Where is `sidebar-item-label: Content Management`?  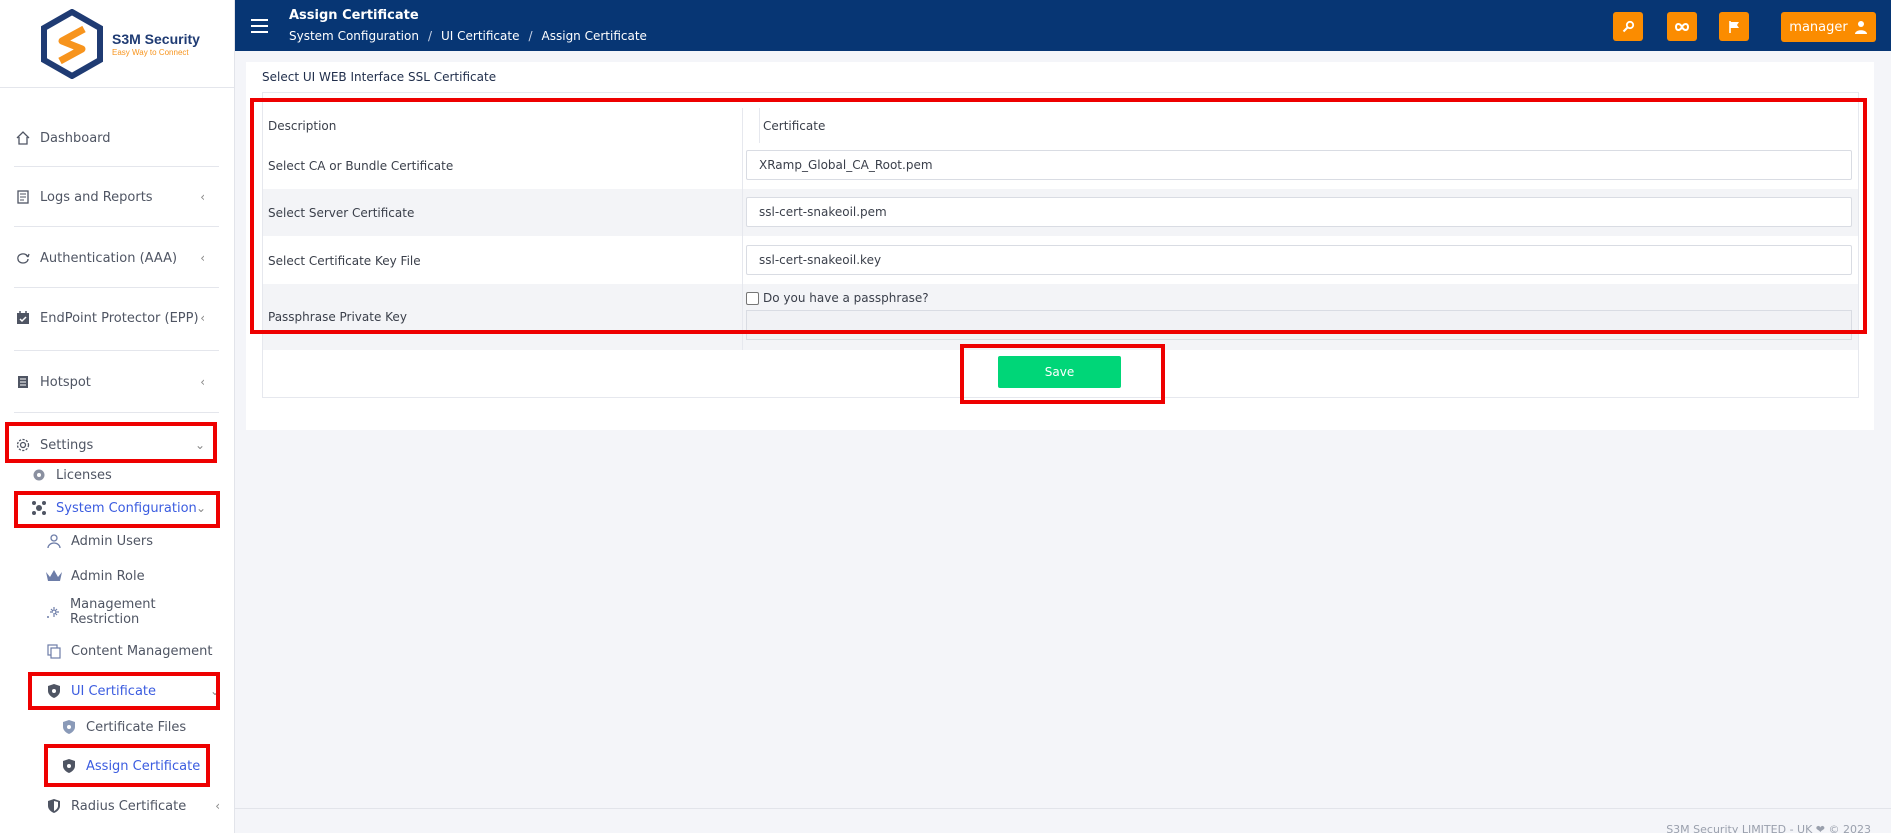 sidebar-item-label: Content Management is located at coordinates (142, 651).